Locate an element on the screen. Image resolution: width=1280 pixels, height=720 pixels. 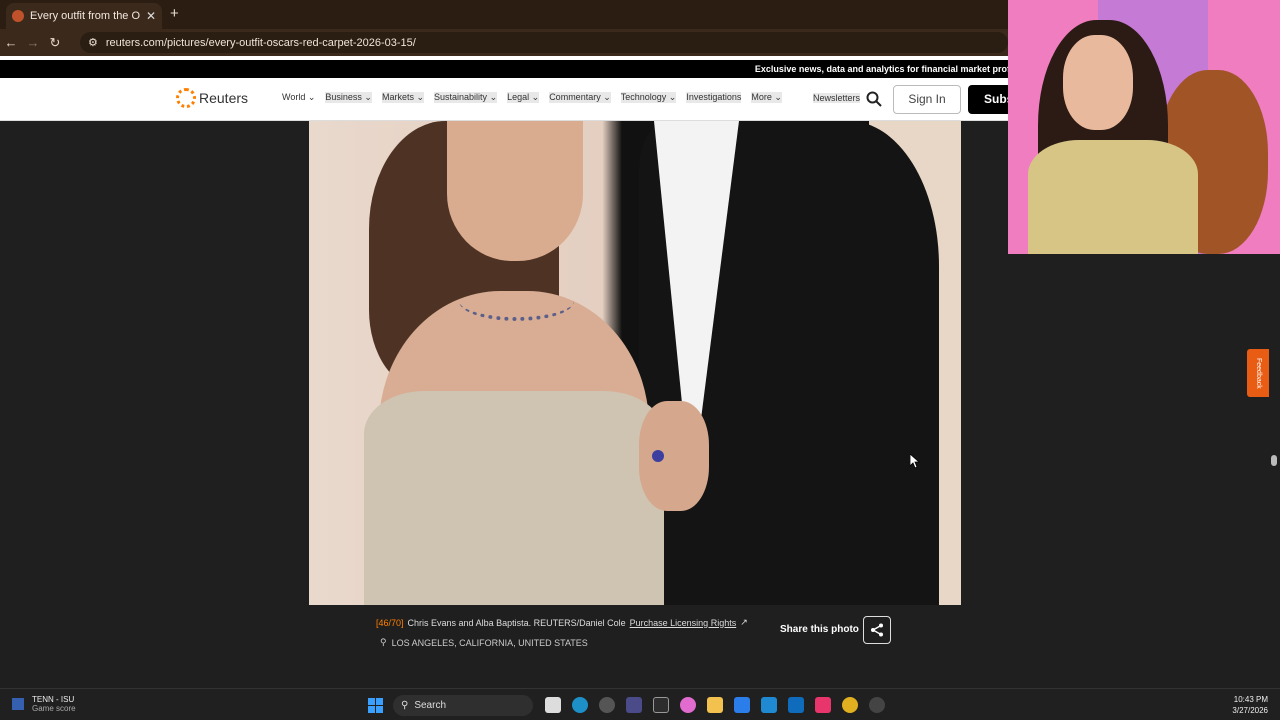
reload-icon: ↻ is located at coordinates (55, 43).